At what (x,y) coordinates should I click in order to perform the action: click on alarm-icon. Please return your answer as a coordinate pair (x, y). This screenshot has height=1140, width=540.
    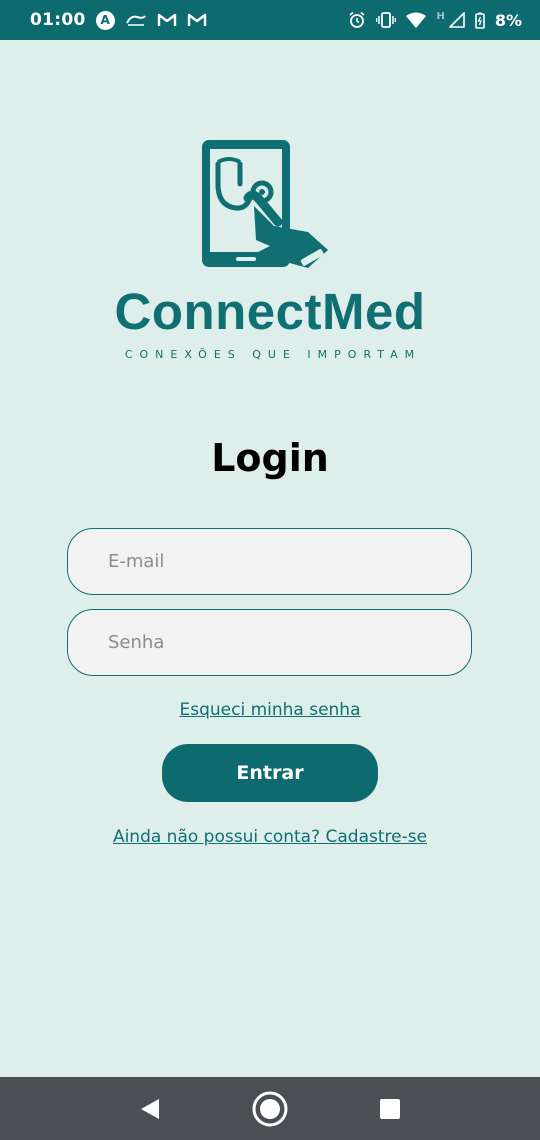
    Looking at the image, I should click on (357, 20).